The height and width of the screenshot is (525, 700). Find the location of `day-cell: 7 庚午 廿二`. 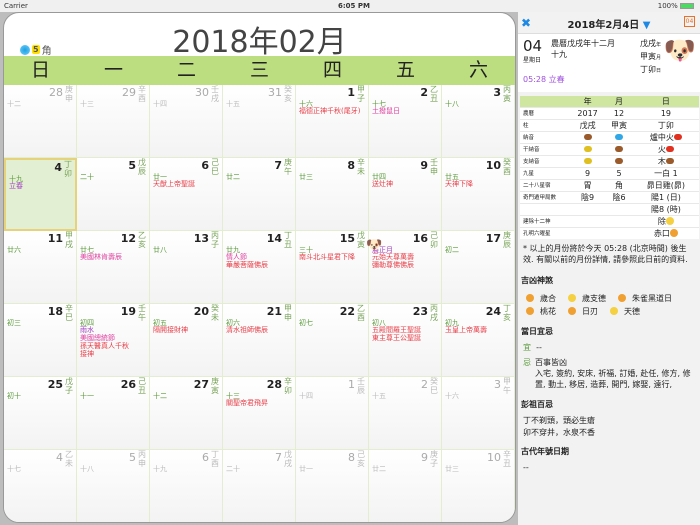

day-cell: 7 庚午 廿二 is located at coordinates (259, 194).